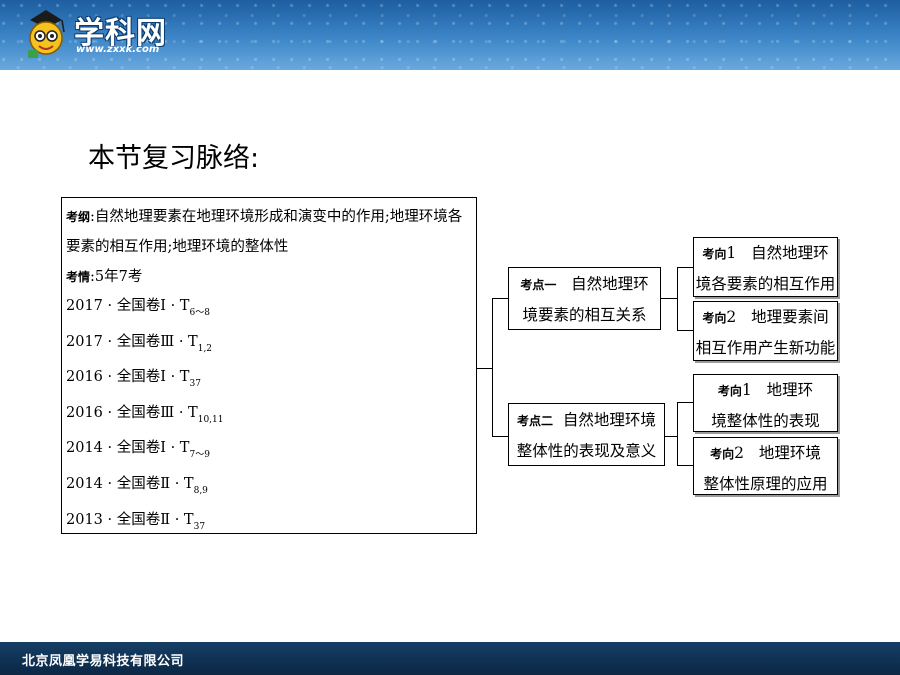 This screenshot has width=900, height=675. I want to click on exam-count: :5年7考, so click(116, 277).